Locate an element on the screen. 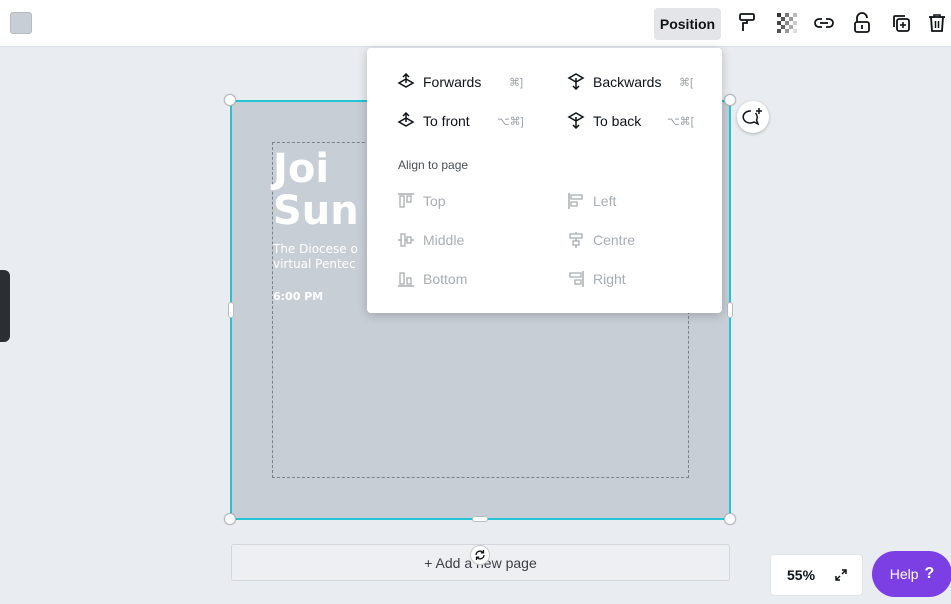 This screenshot has height=604, width=951. menu-item-label: Middle is located at coordinates (444, 240).